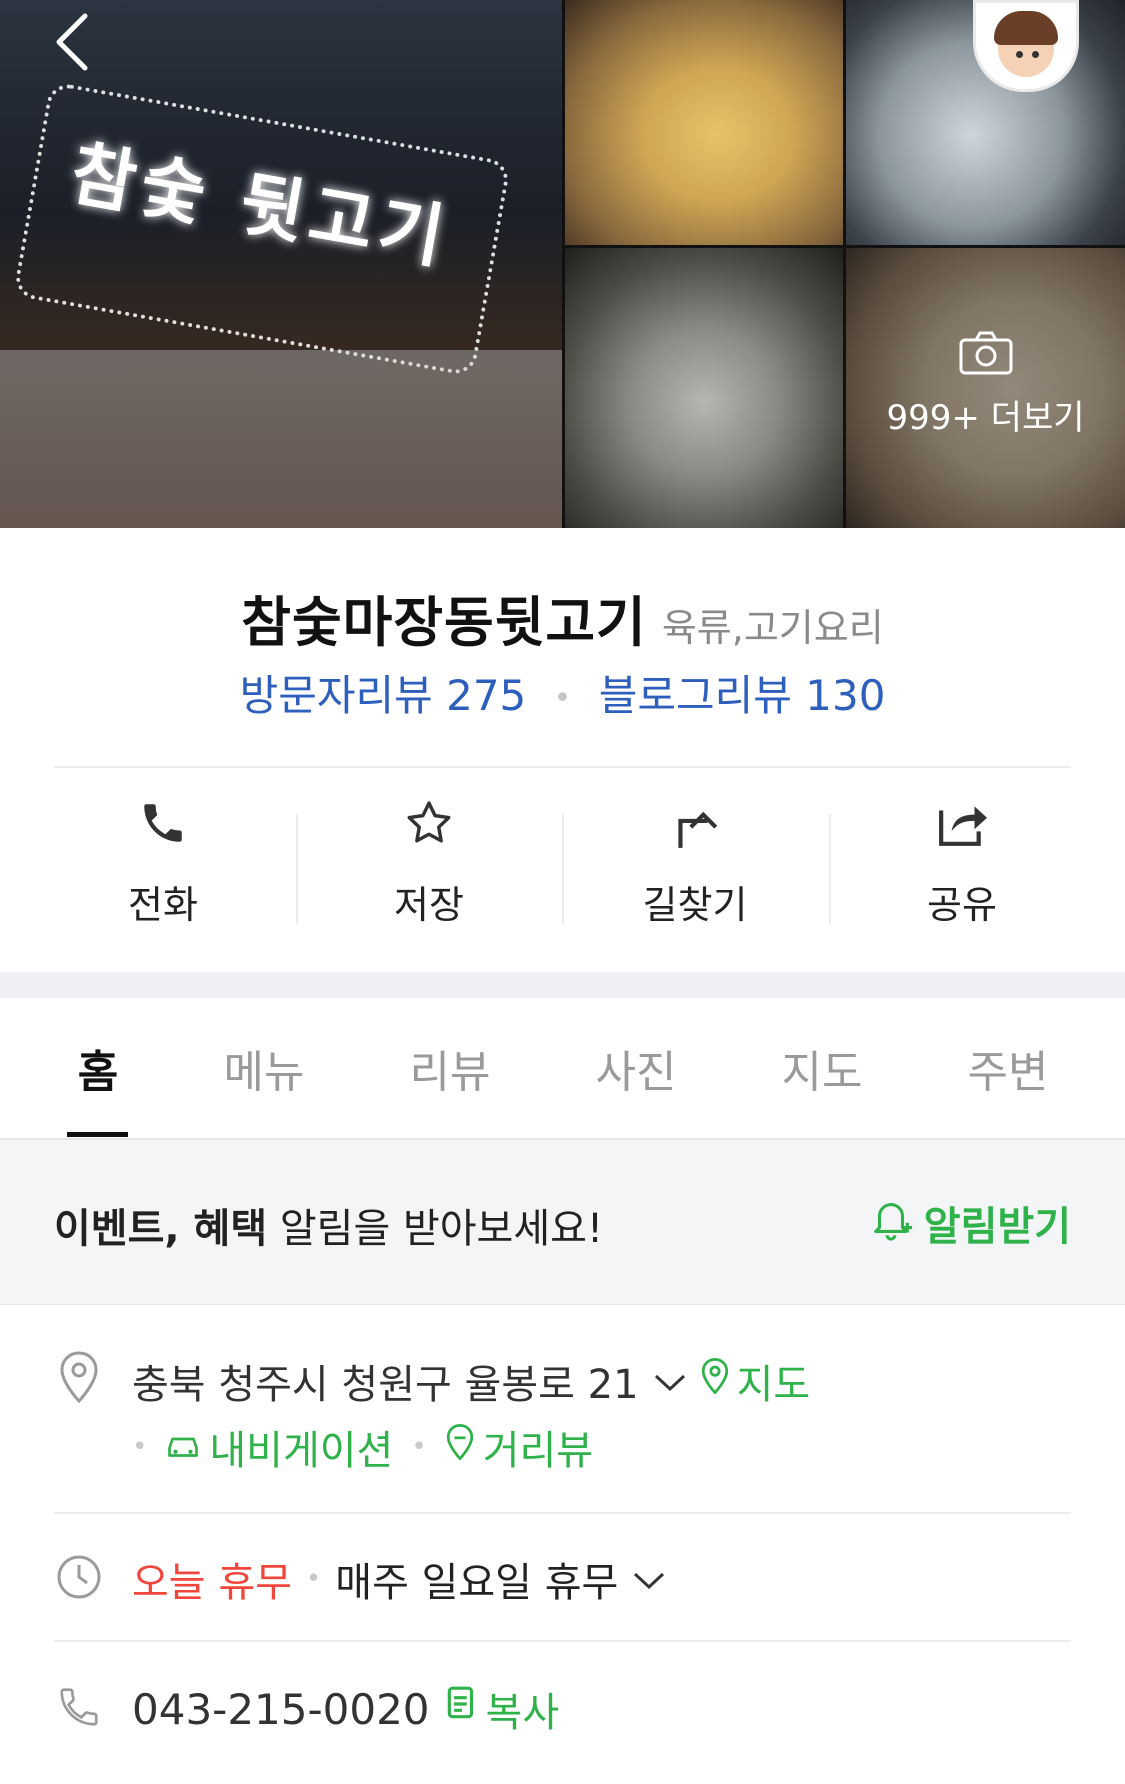 Image resolution: width=1125 pixels, height=1784 pixels. Describe the element at coordinates (163, 905) in the screenshot. I see `call-label: 전화` at that location.